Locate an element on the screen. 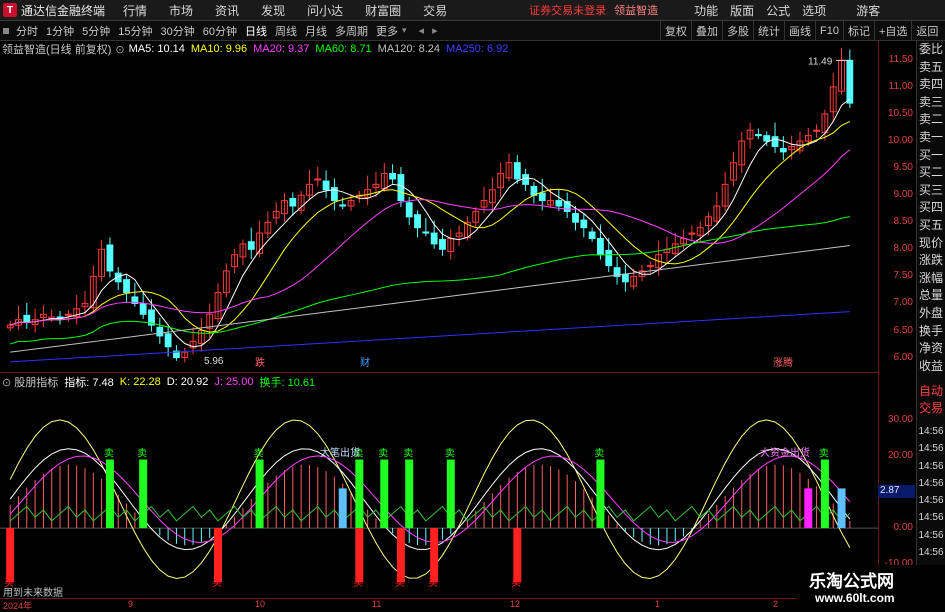  menu-formula: 公式 is located at coordinates (778, 10).